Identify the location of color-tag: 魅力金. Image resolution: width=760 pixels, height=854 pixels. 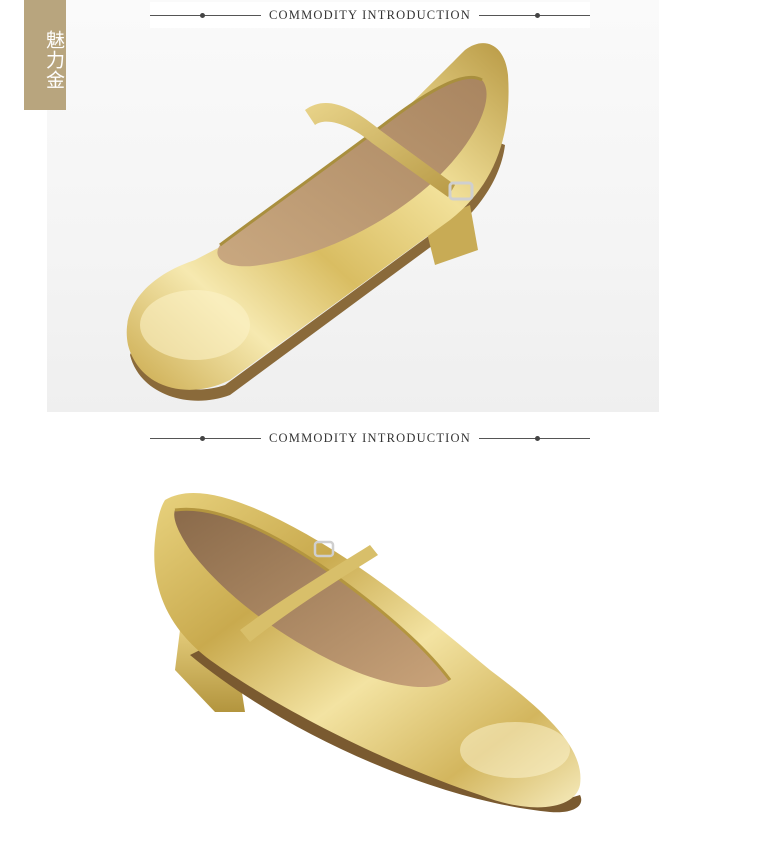
(45, 55).